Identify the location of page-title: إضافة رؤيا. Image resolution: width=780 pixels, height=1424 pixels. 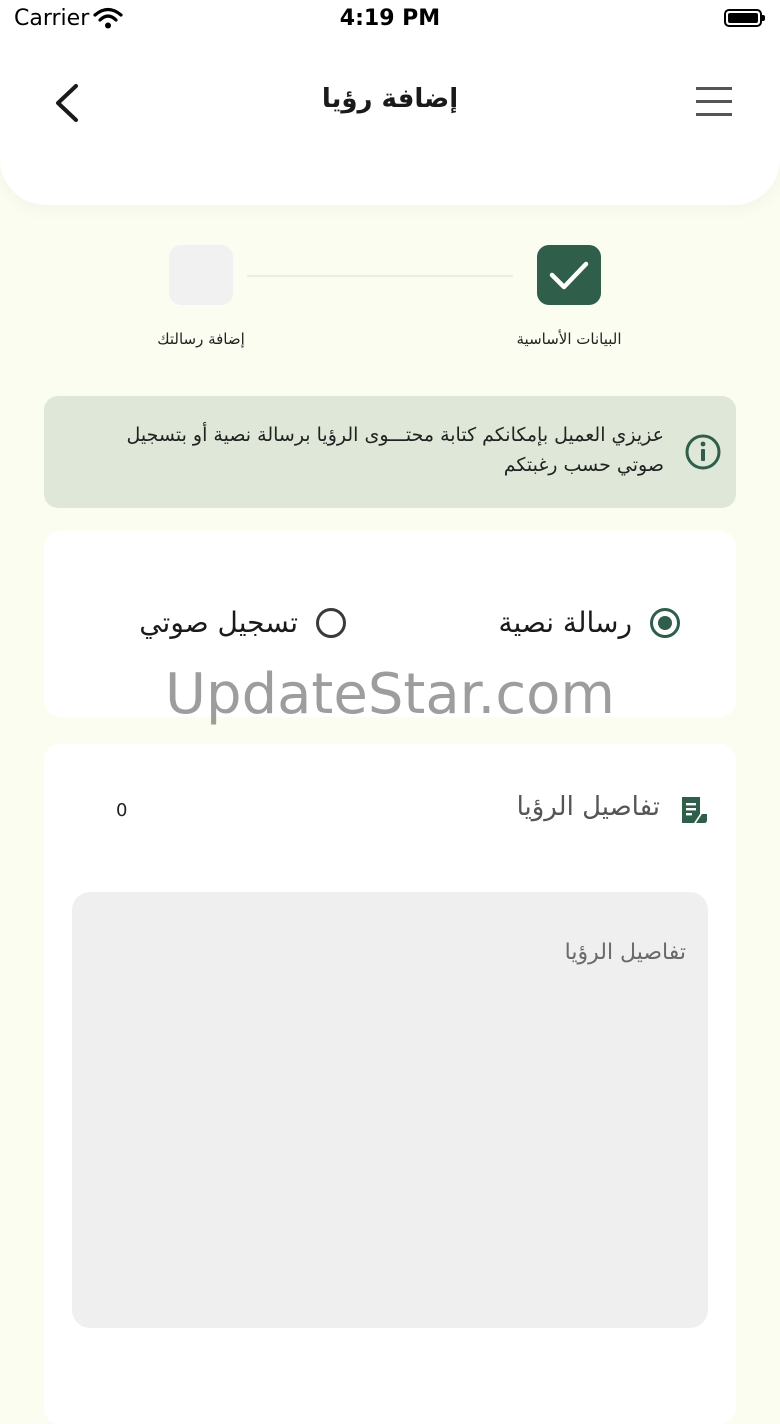
(390, 99).